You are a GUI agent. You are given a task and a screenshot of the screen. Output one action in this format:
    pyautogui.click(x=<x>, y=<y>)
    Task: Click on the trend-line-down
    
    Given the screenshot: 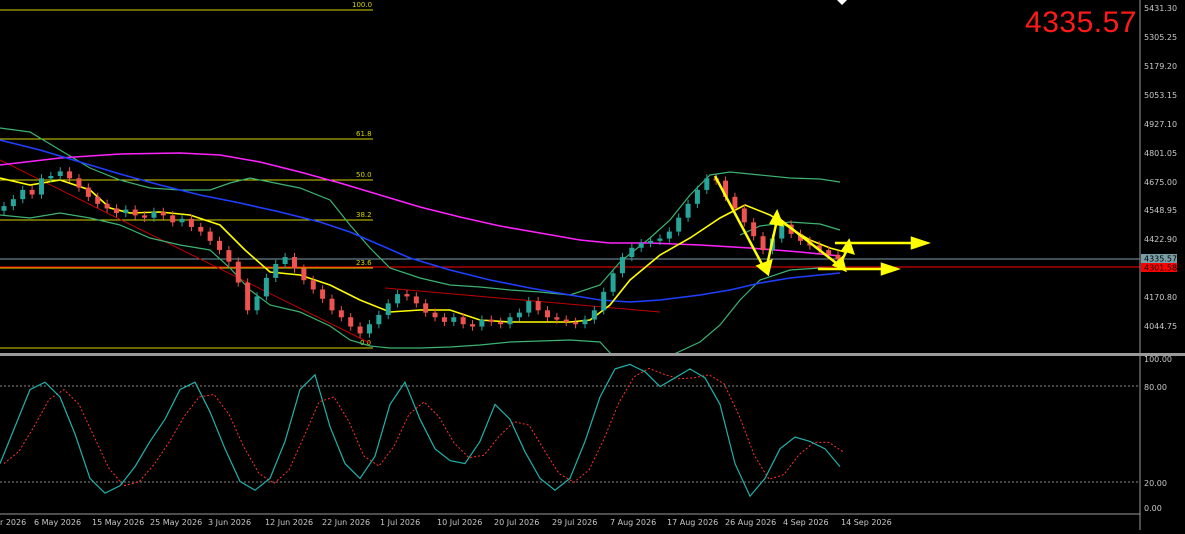 What is the action you would take?
    pyautogui.click(x=185, y=251)
    